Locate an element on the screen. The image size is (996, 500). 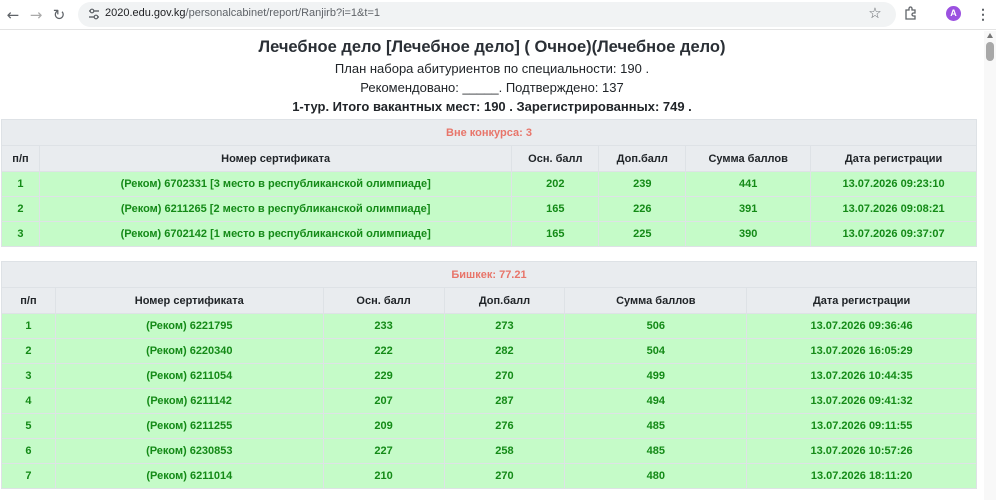
col-total-score-cell: 390 is located at coordinates (748, 234).